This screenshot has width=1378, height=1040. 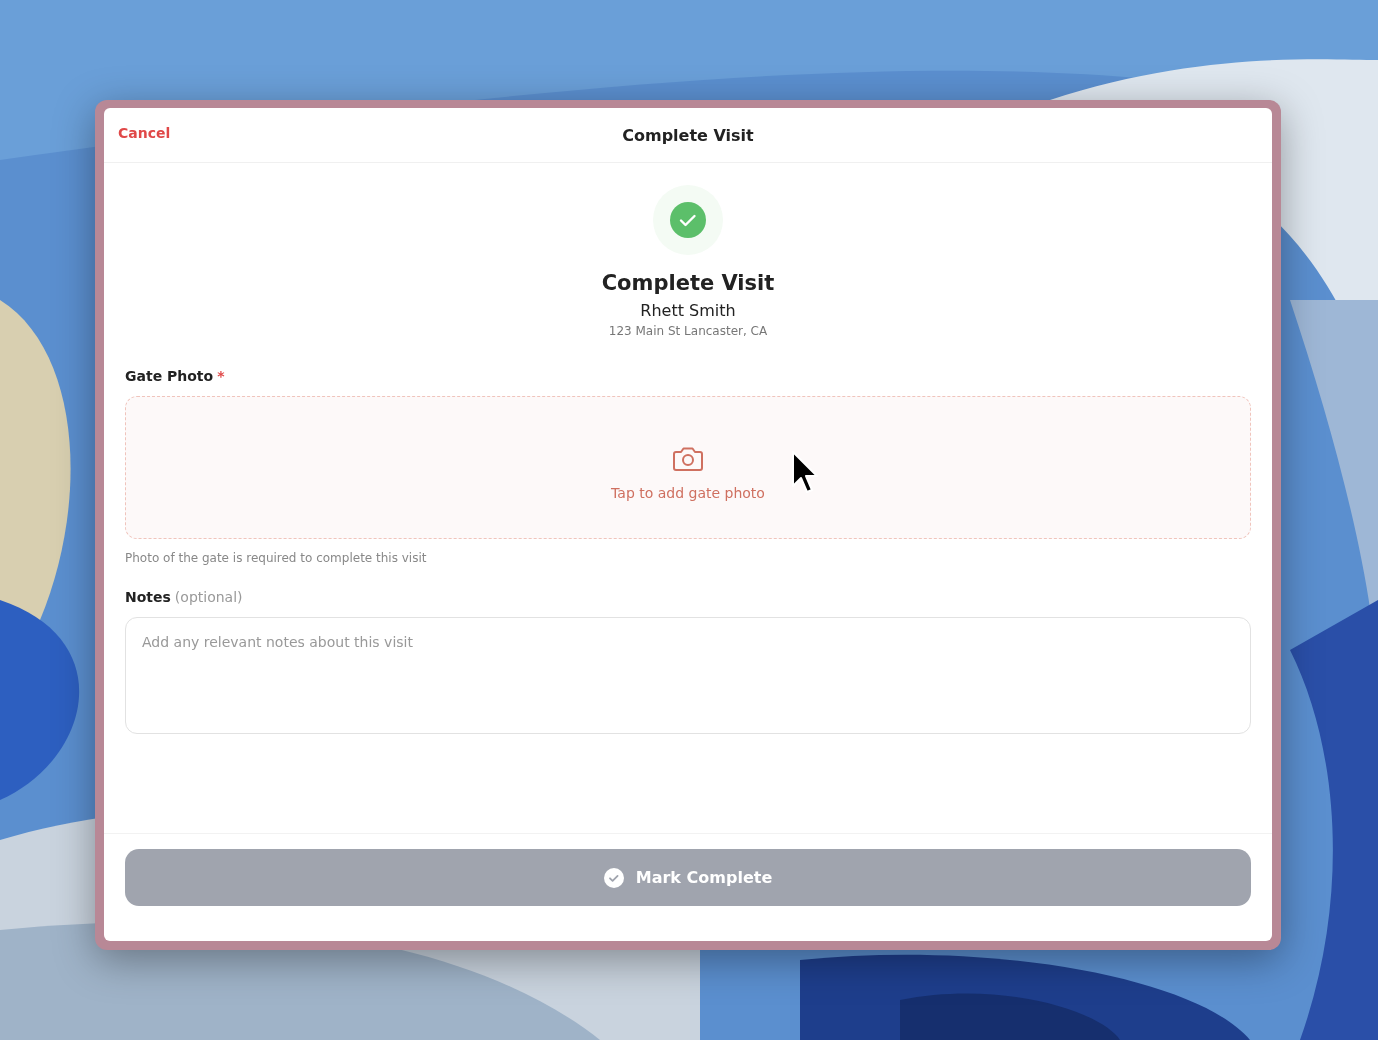 What do you see at coordinates (221, 376) in the screenshot?
I see `required-mark: *` at bounding box center [221, 376].